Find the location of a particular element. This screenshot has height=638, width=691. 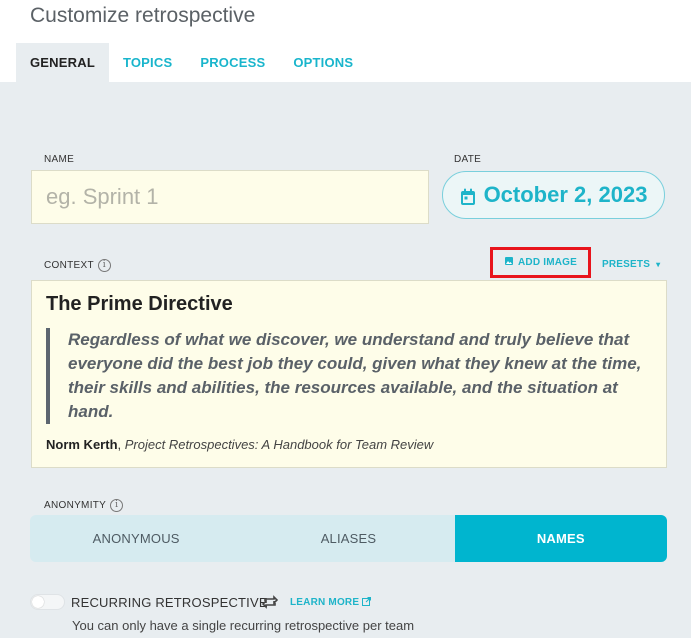

name-label: NAME is located at coordinates (59, 159).